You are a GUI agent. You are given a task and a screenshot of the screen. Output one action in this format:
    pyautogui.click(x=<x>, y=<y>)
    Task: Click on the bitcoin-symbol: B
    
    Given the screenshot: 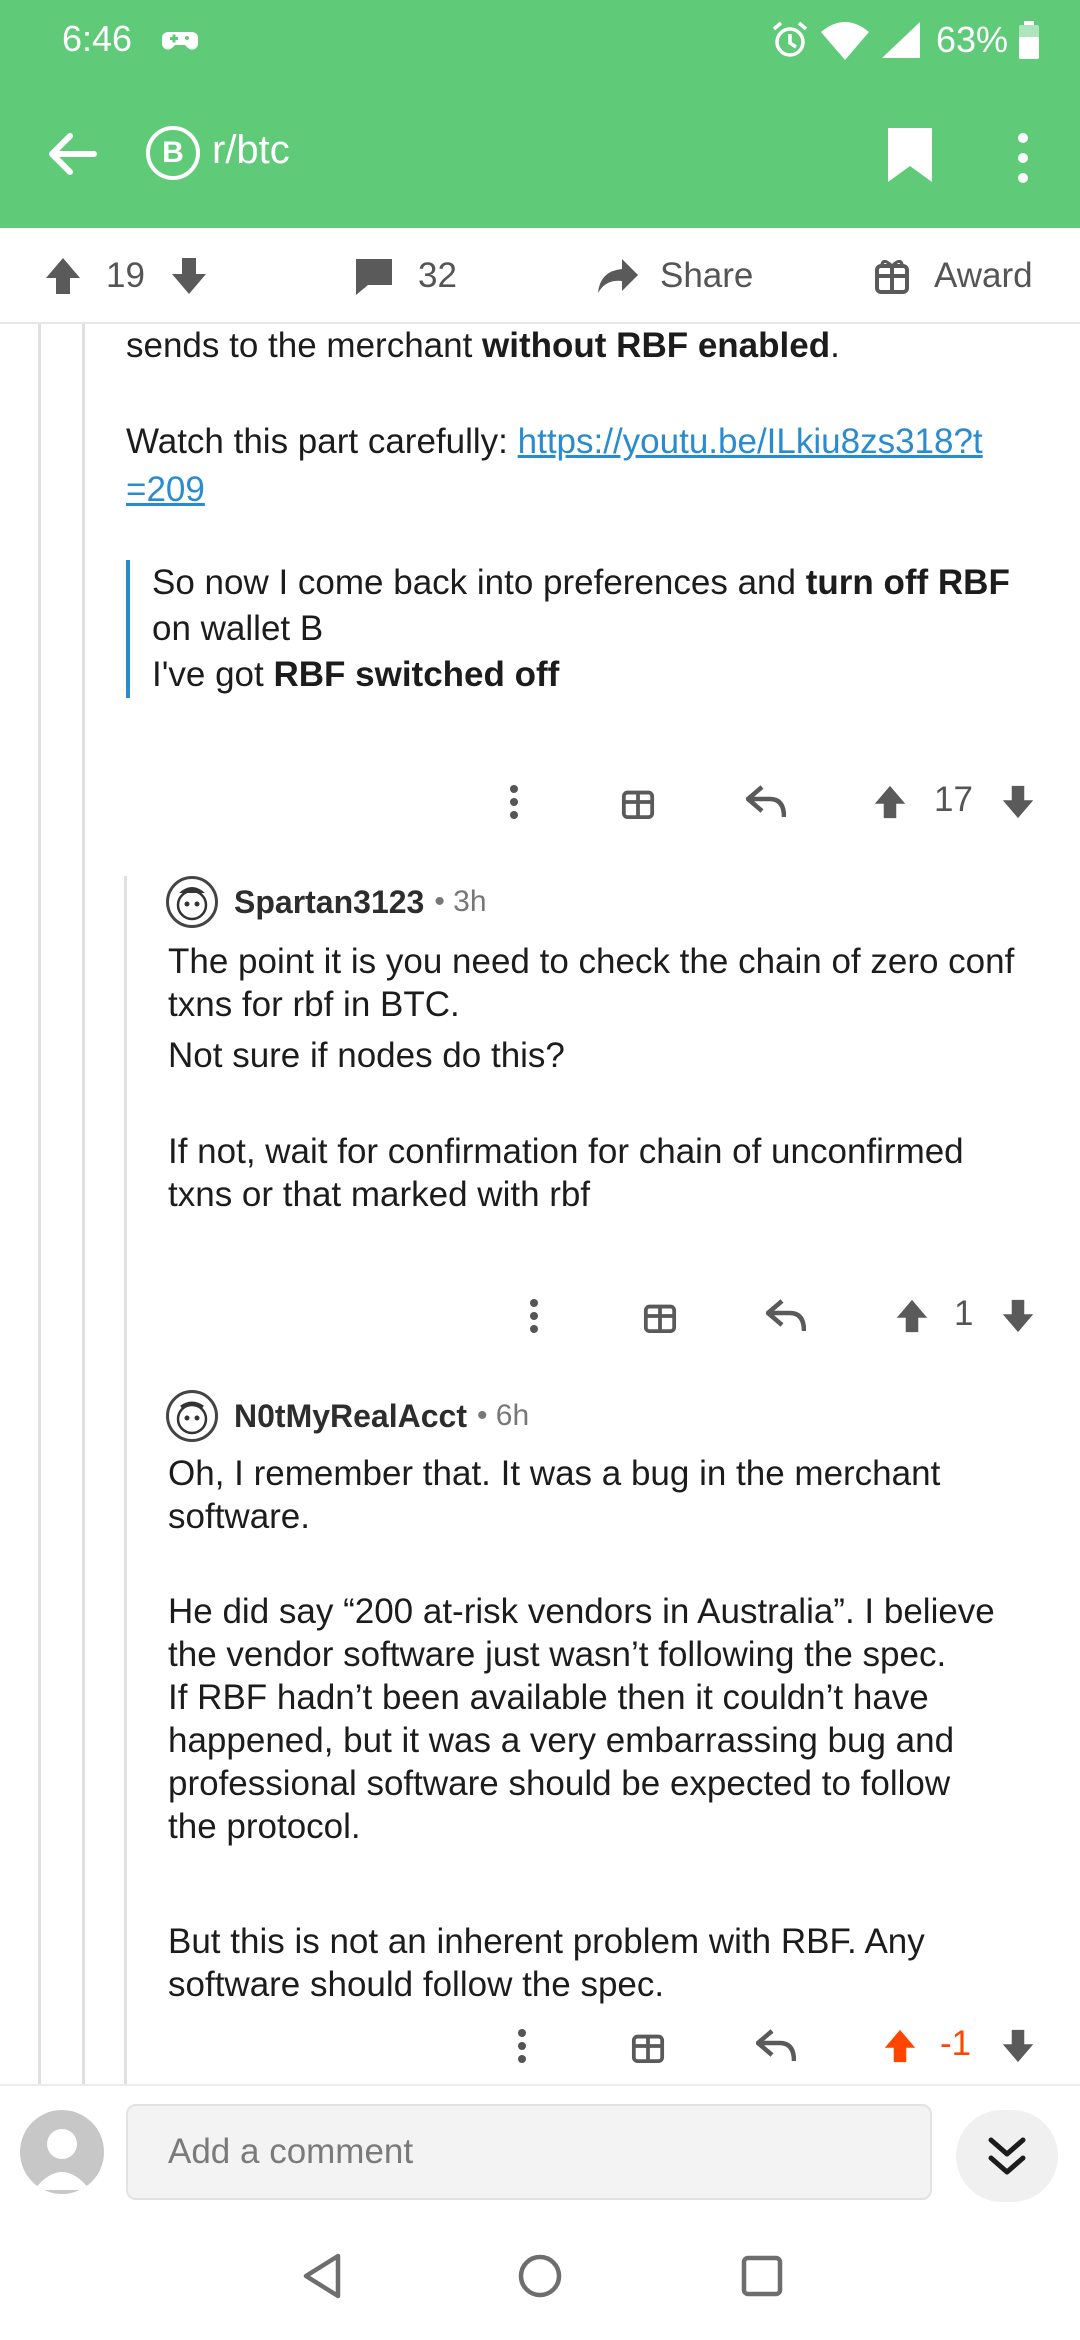 What is the action you would take?
    pyautogui.click(x=173, y=152)
    